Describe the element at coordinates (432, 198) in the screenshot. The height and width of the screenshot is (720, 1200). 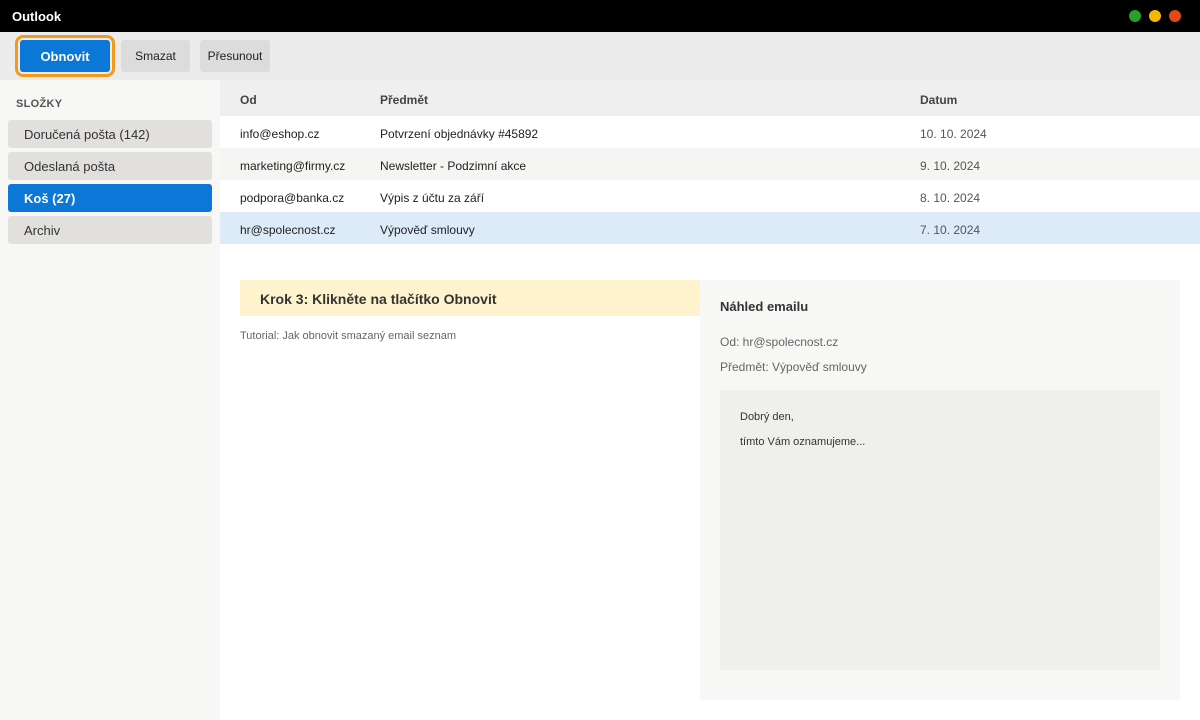
I see `email-subject: Výpis z účtu za září` at that location.